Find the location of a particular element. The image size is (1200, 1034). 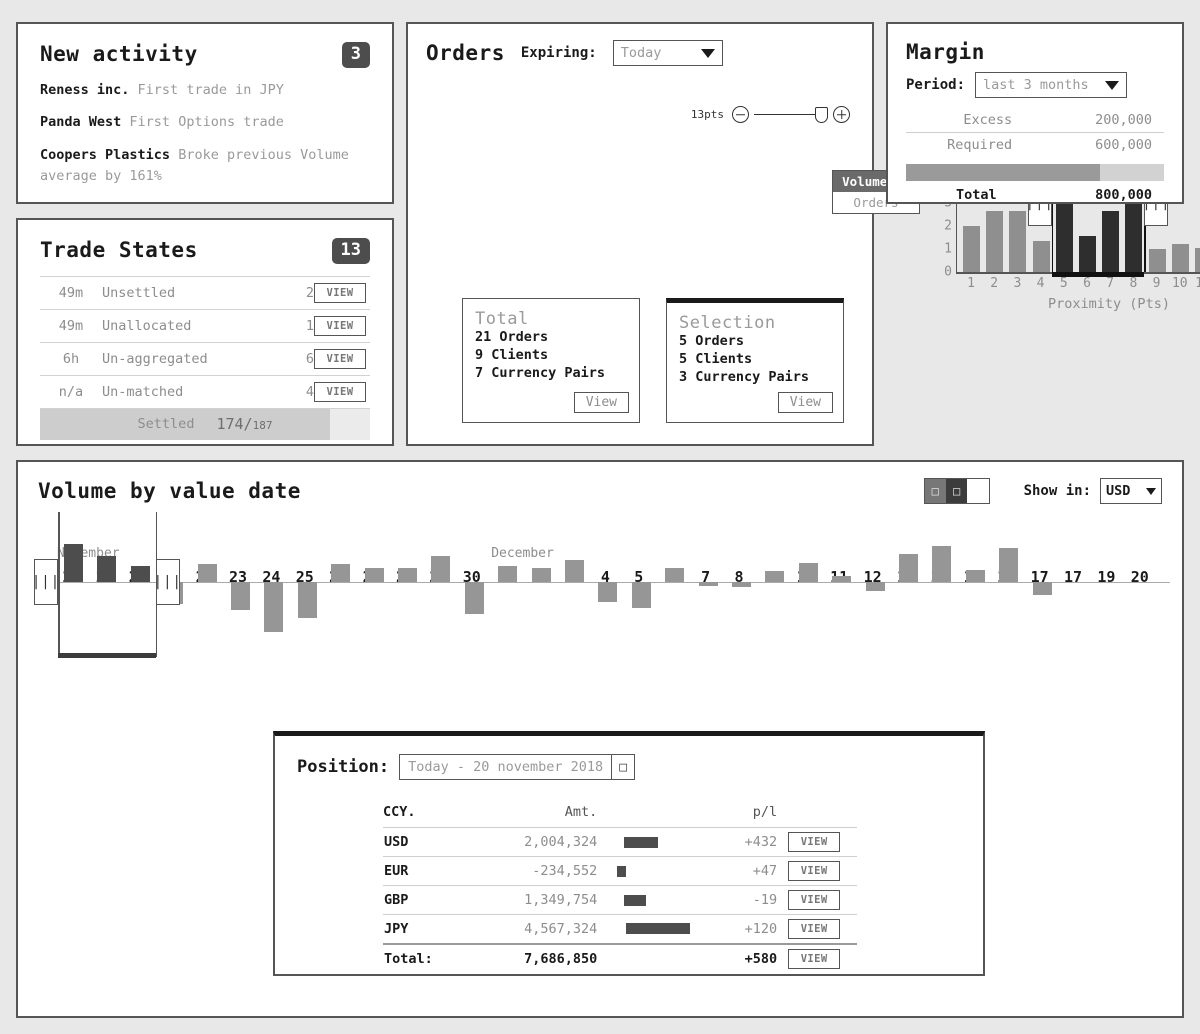

settled-progress-row: Settled 174/187 is located at coordinates (205, 423).